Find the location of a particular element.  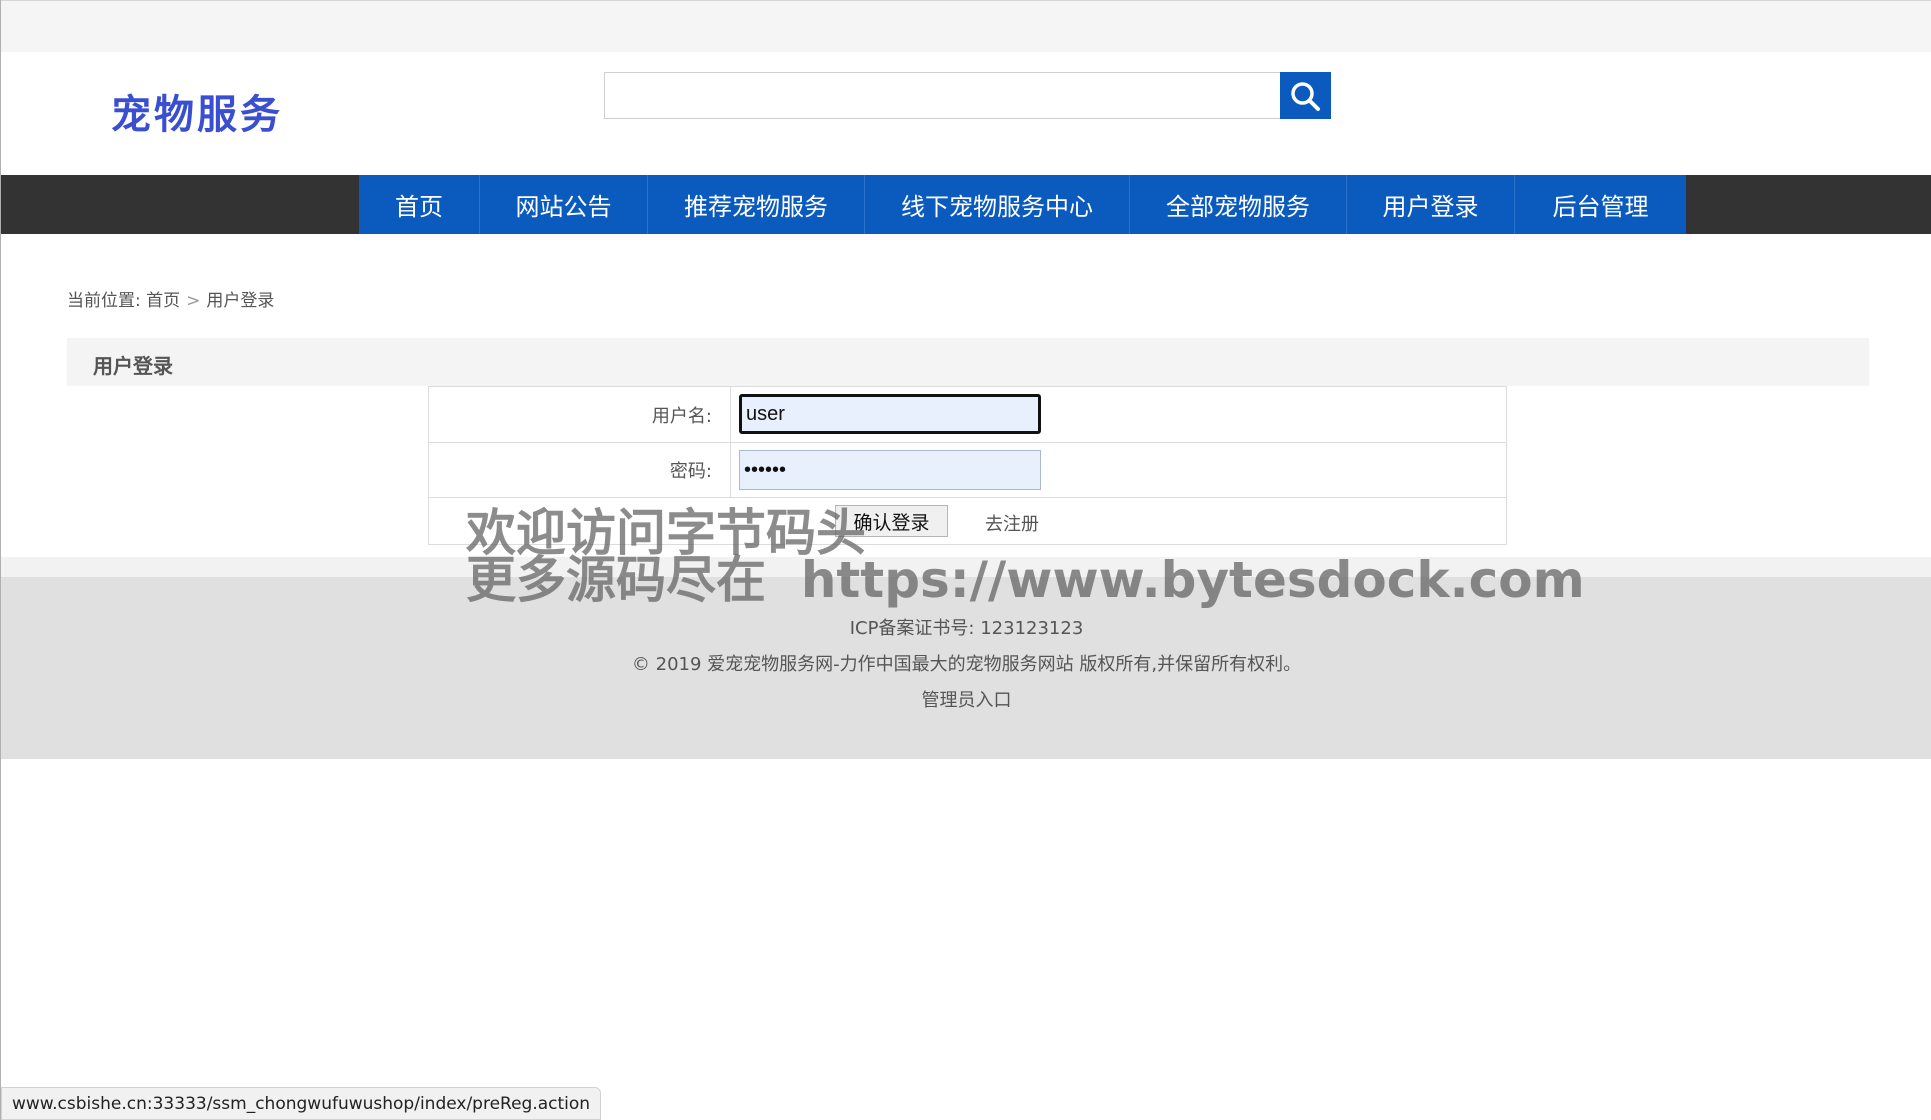

username-row: 用户名: is located at coordinates (967, 415).